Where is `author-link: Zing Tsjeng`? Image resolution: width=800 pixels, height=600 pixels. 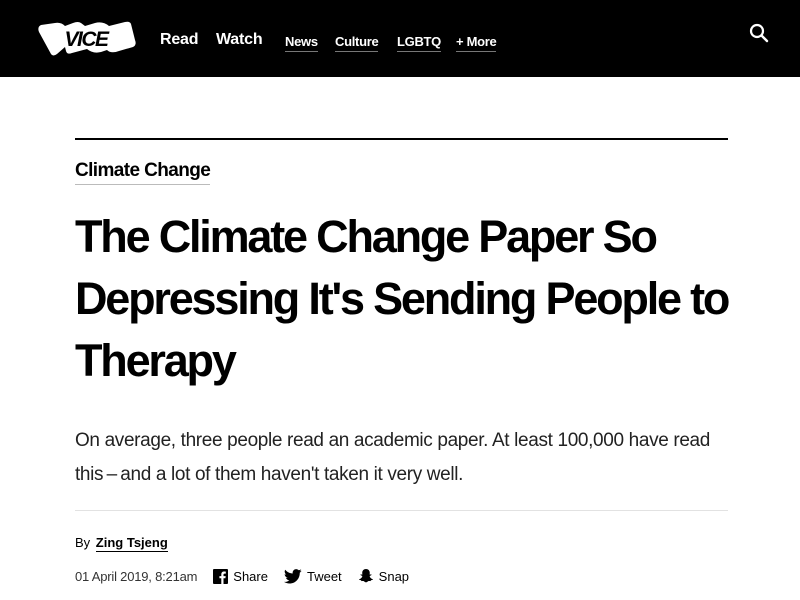
author-link: Zing Tsjeng is located at coordinates (131, 543).